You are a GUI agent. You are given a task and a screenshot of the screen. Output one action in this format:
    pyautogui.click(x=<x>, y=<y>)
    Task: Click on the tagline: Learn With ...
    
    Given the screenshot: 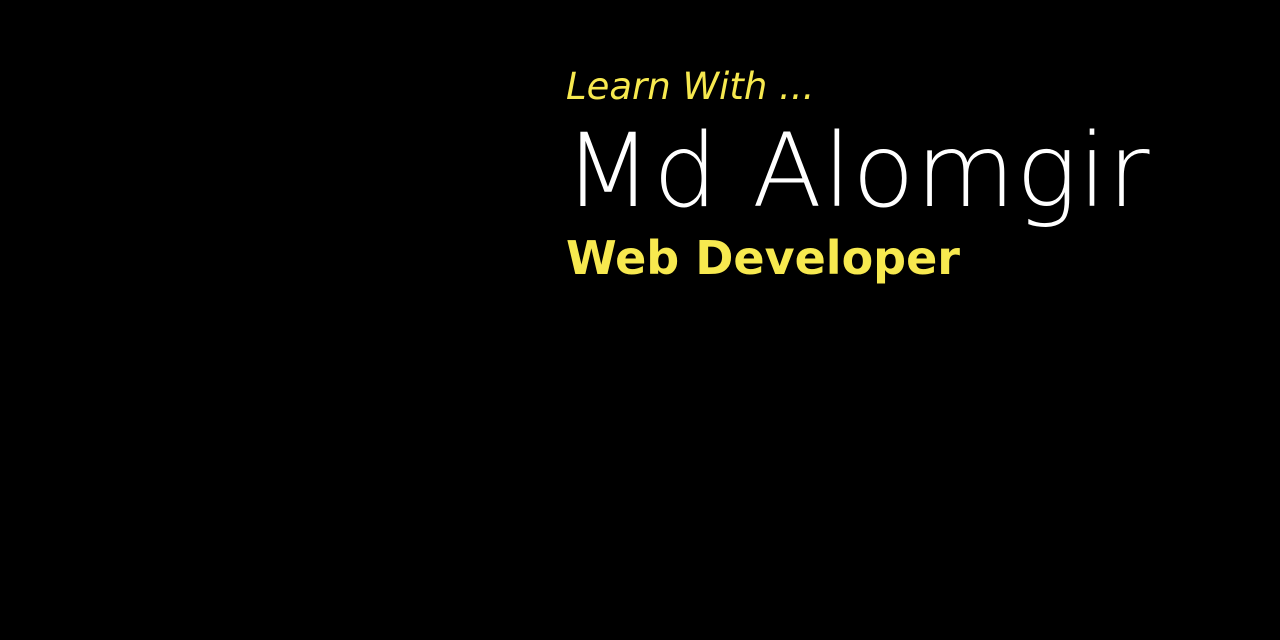 What is the action you would take?
    pyautogui.click(x=690, y=86)
    